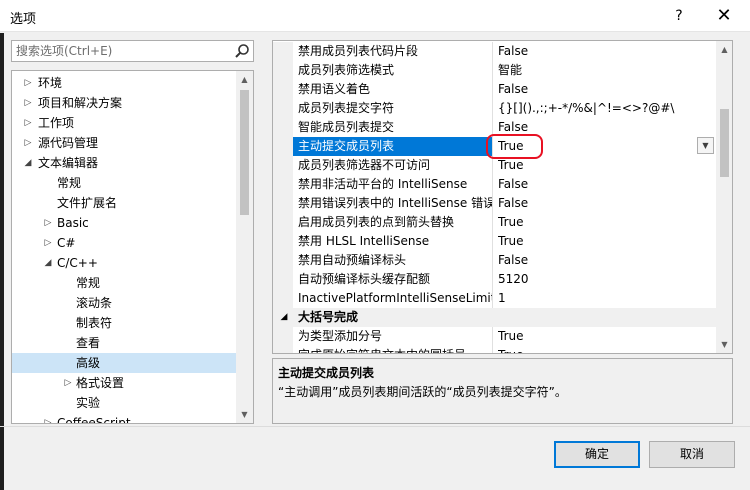  Describe the element at coordinates (124, 103) in the screenshot. I see `tree-item: ▷ 项目和解决方案` at that location.